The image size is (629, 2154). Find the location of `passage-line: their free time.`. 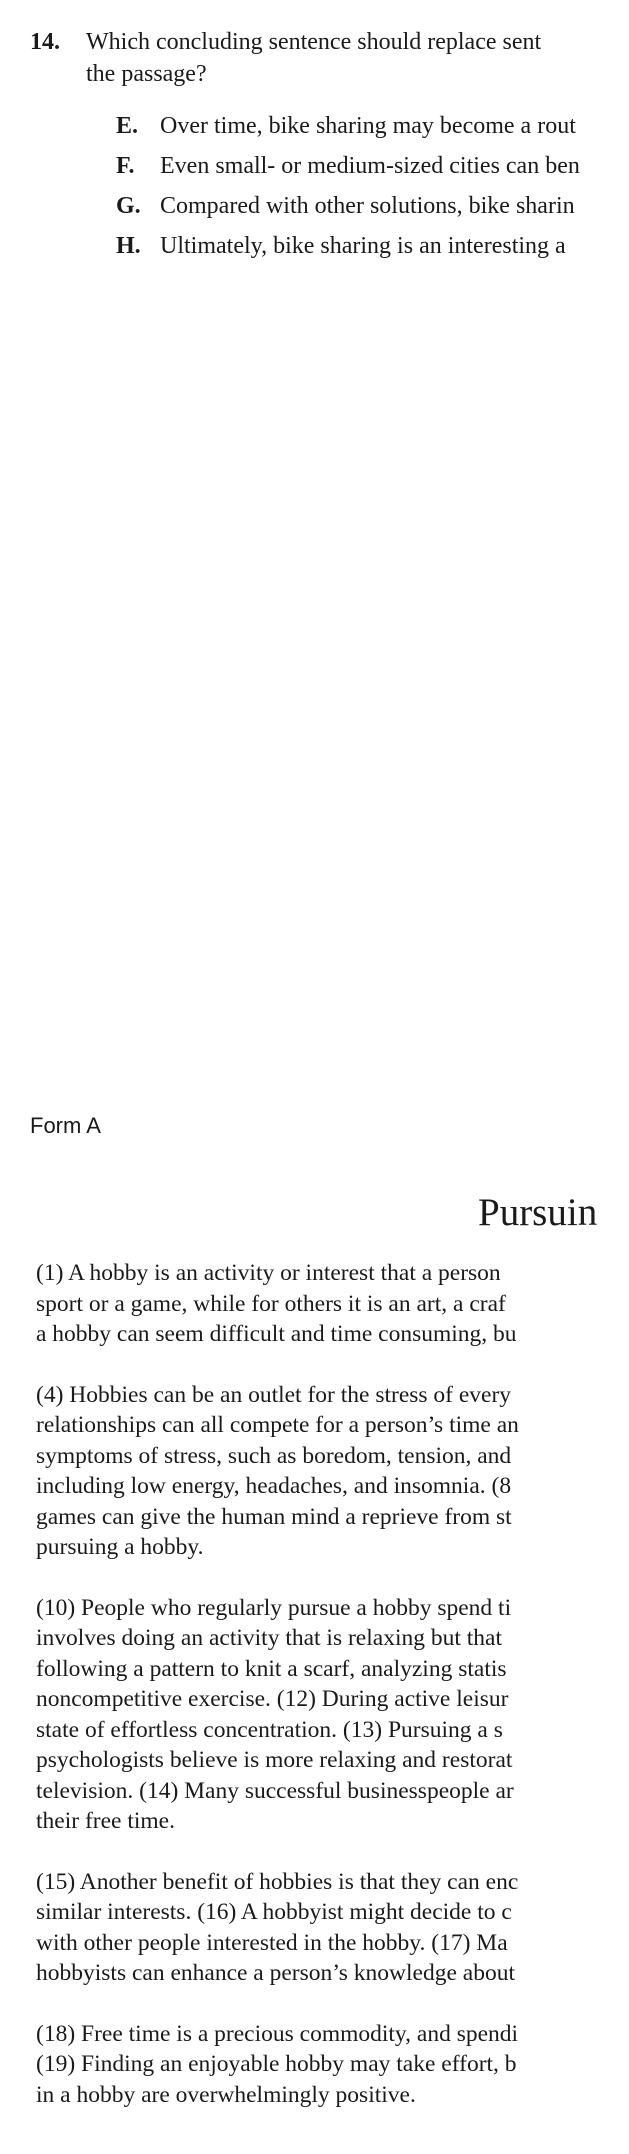

passage-line: their free time. is located at coordinates (105, 1821).